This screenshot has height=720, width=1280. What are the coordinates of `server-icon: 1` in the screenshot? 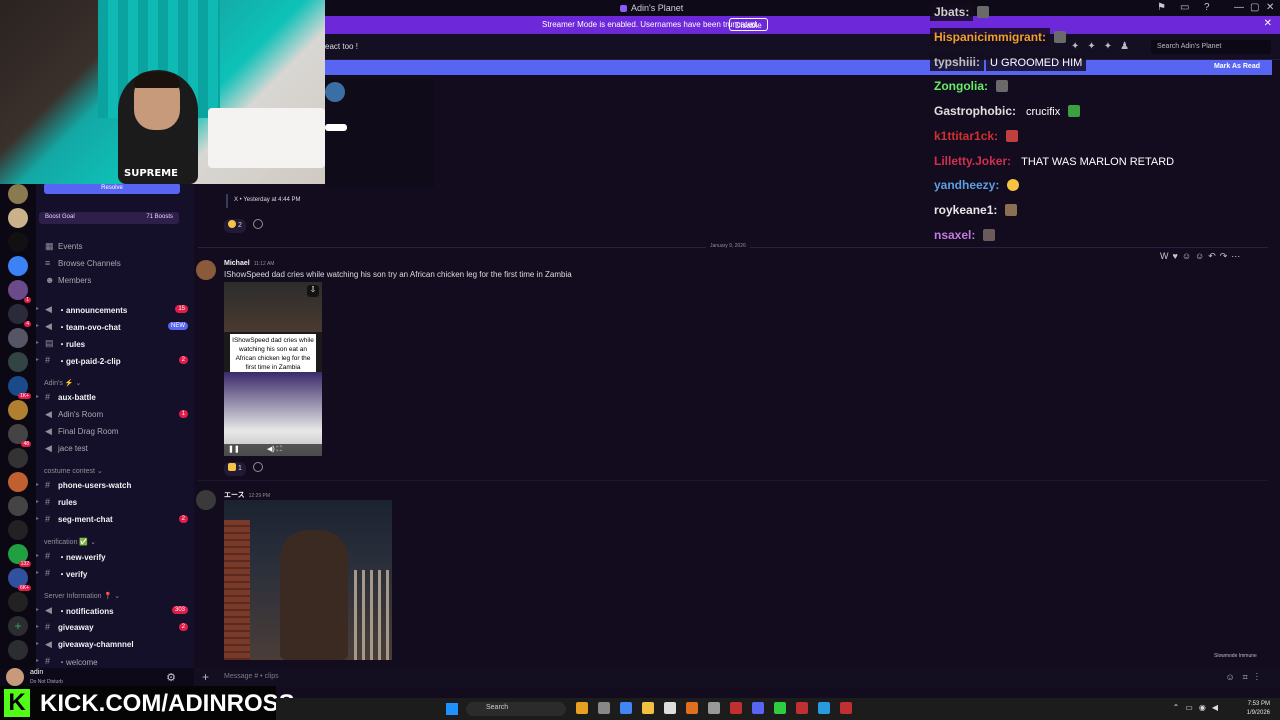 It's located at (19, 291).